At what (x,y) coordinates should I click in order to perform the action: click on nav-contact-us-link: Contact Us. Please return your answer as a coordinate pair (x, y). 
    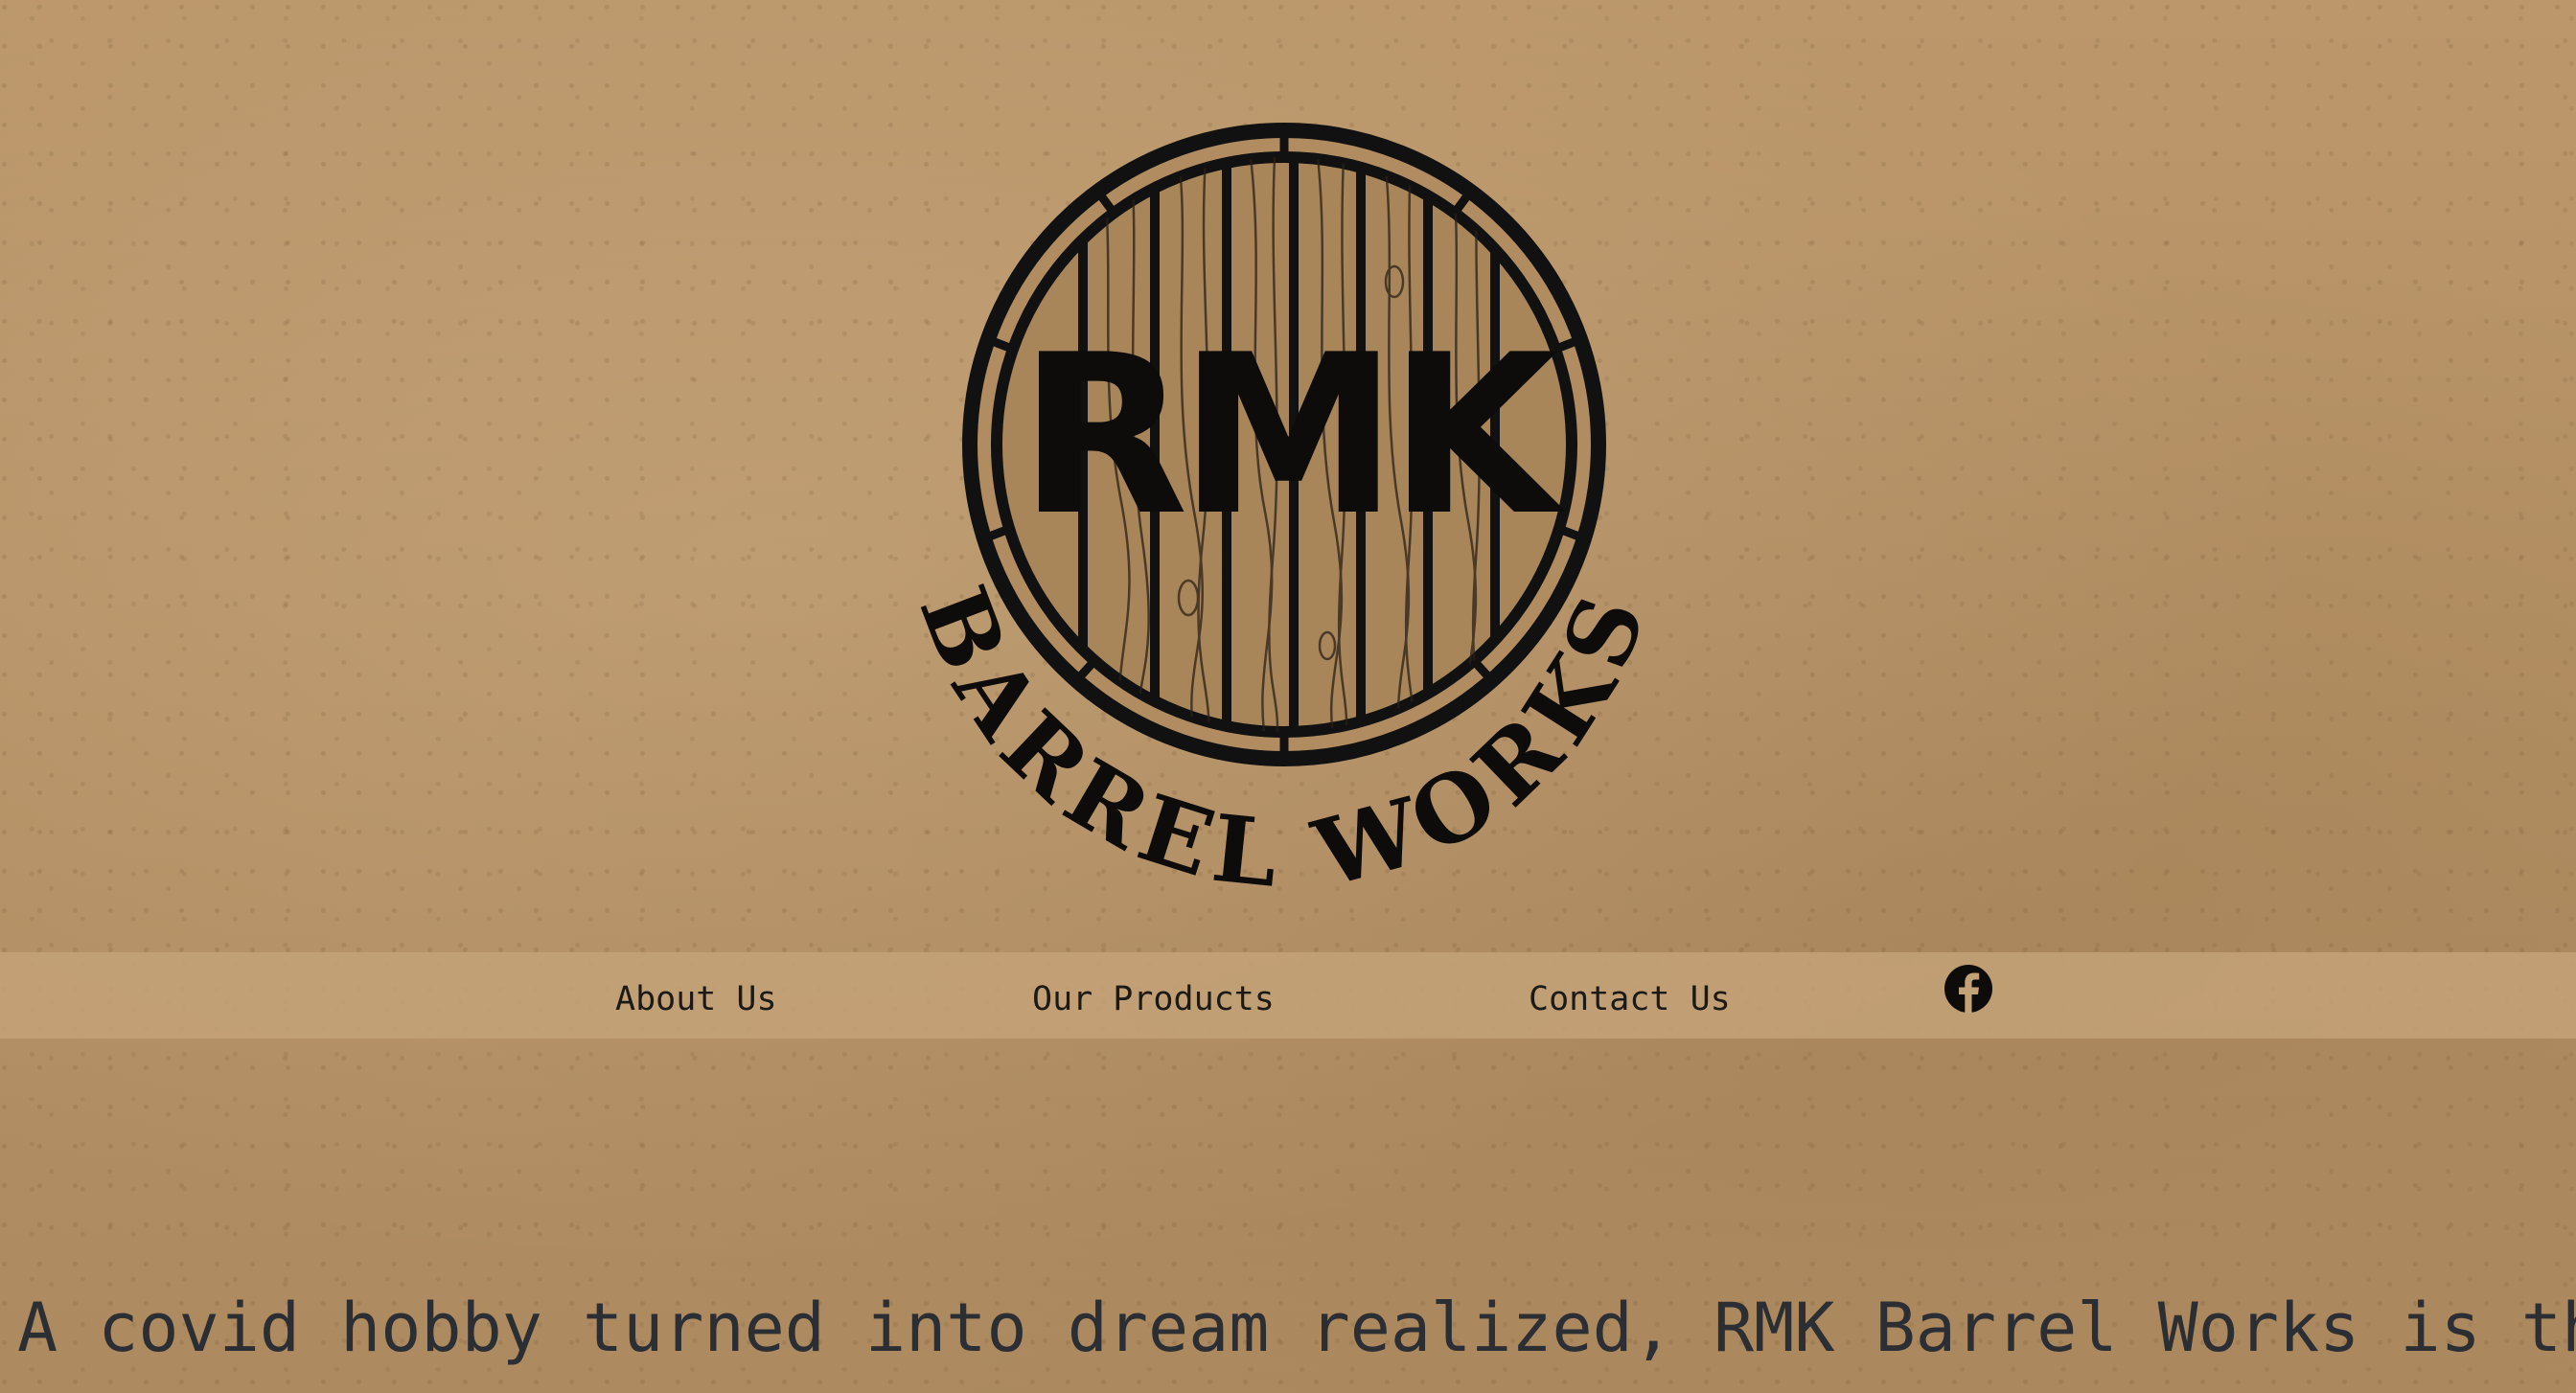
    Looking at the image, I should click on (1630, 995).